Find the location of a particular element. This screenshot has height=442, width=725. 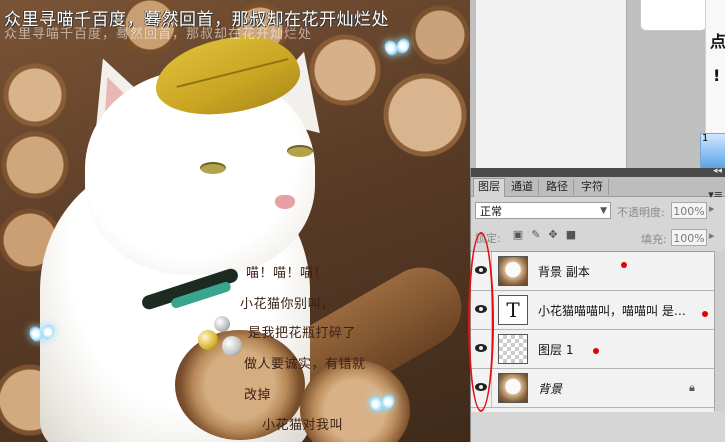

fill-field: 100% is located at coordinates (689, 237).